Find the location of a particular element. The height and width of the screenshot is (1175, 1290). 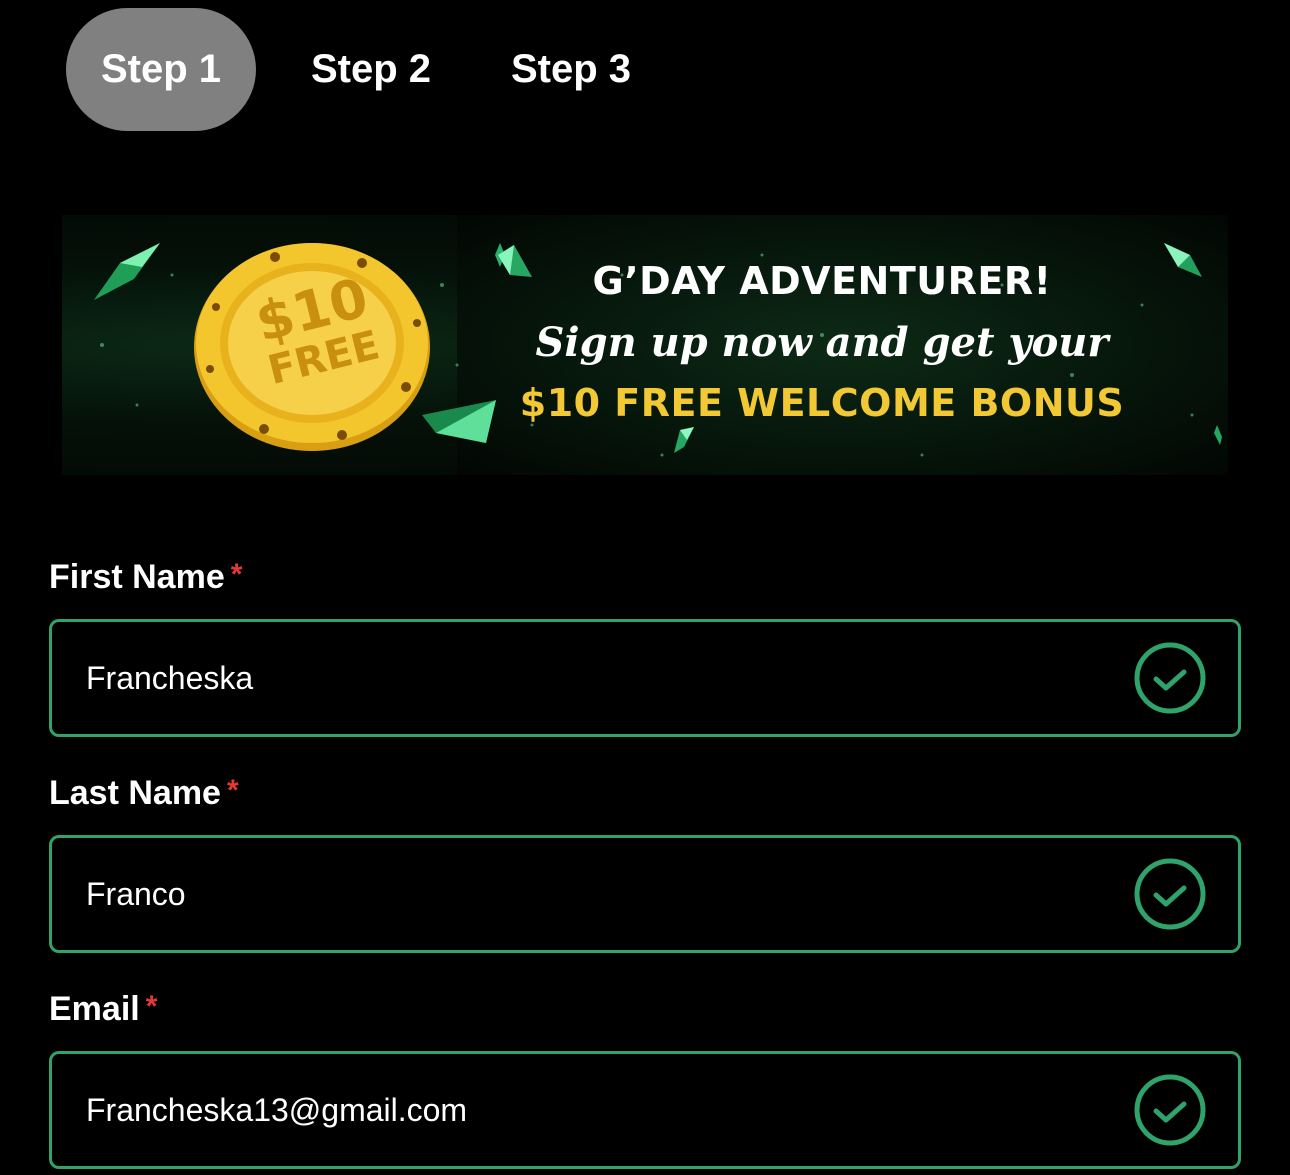

last-name-input is located at coordinates (586, 894).